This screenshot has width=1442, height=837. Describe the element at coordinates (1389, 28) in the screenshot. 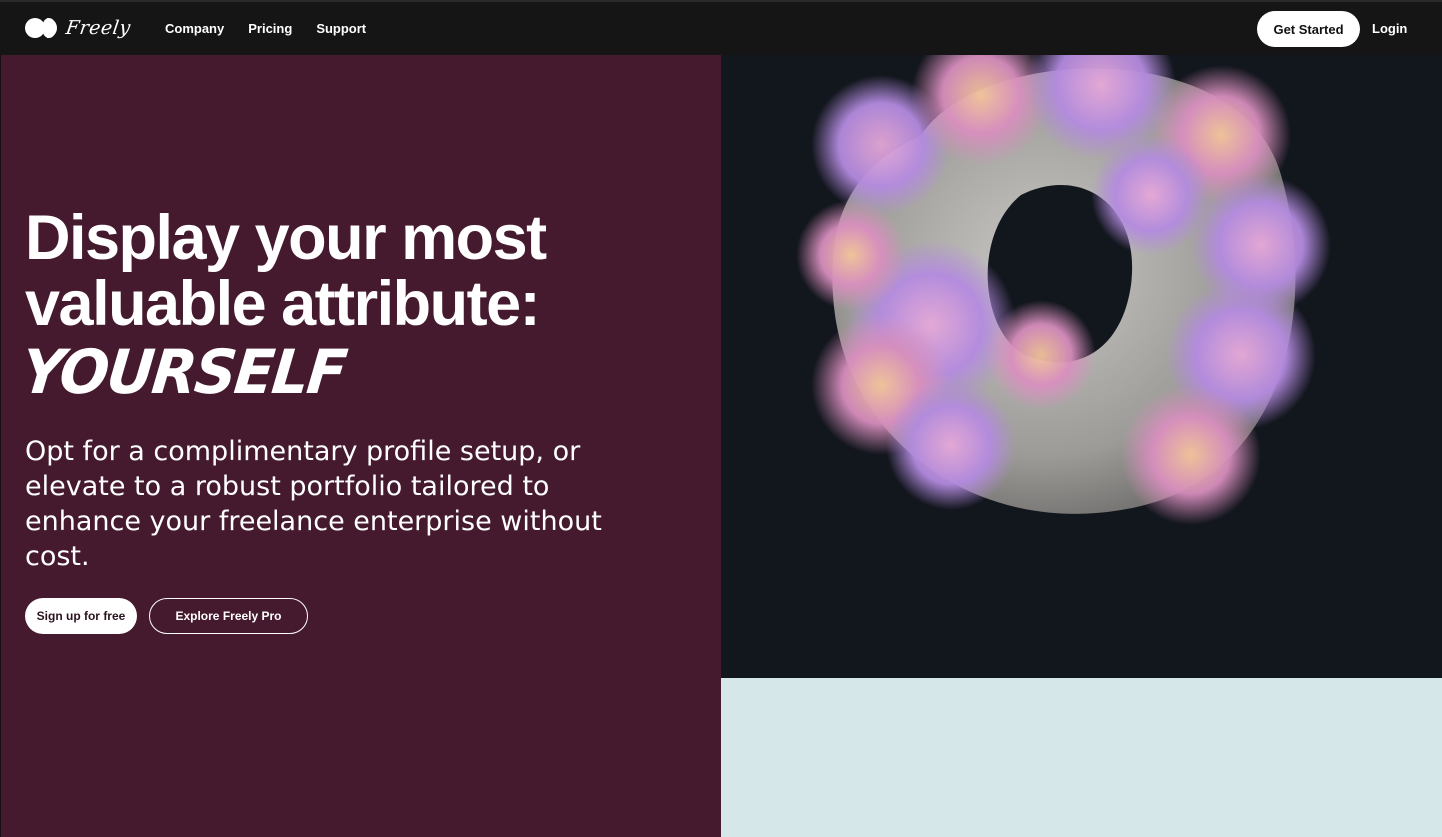

I see `login-link: Login` at that location.